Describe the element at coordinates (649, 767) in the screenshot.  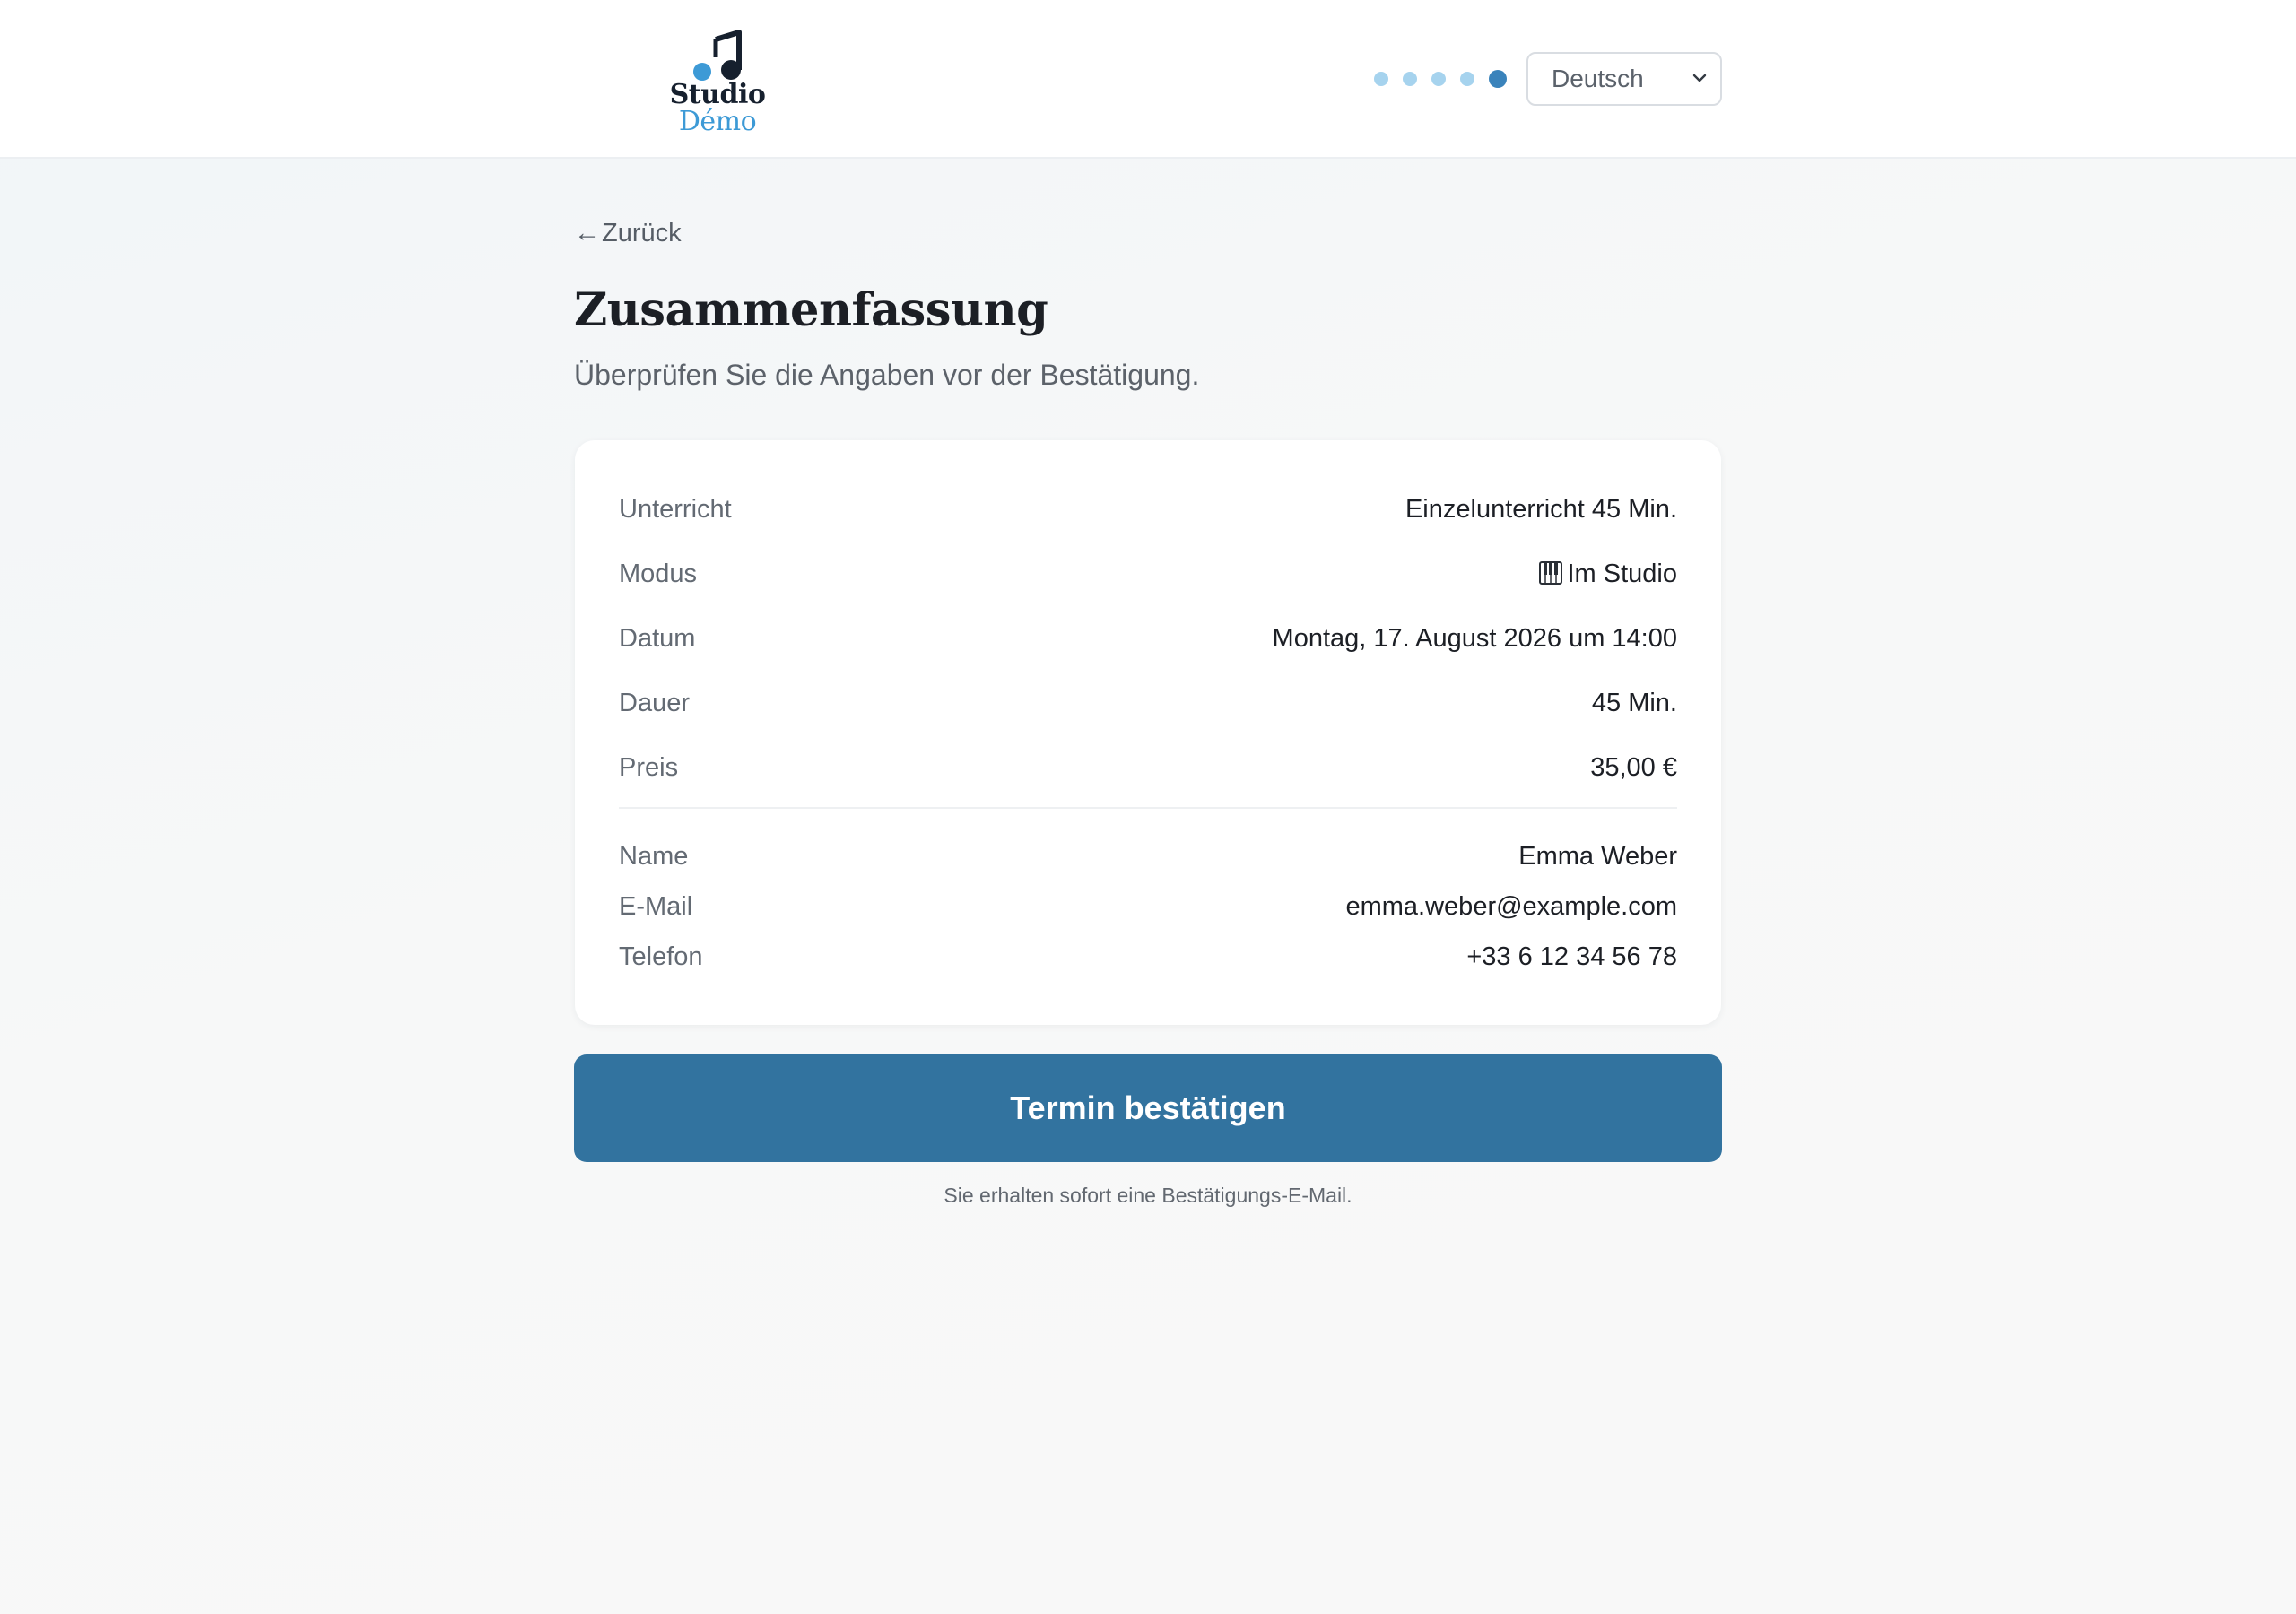
I see `summary-label: Preis` at that location.